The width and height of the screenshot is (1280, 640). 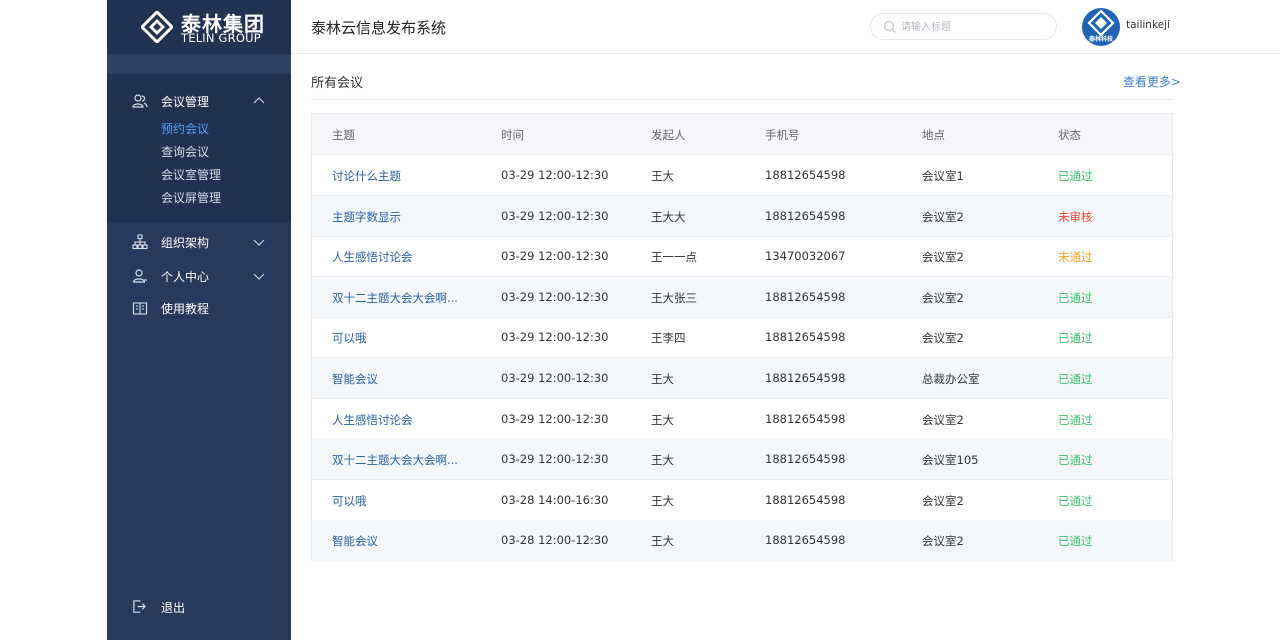 What do you see at coordinates (221, 38) in the screenshot?
I see `brand-name-en: TELIN GROUP` at bounding box center [221, 38].